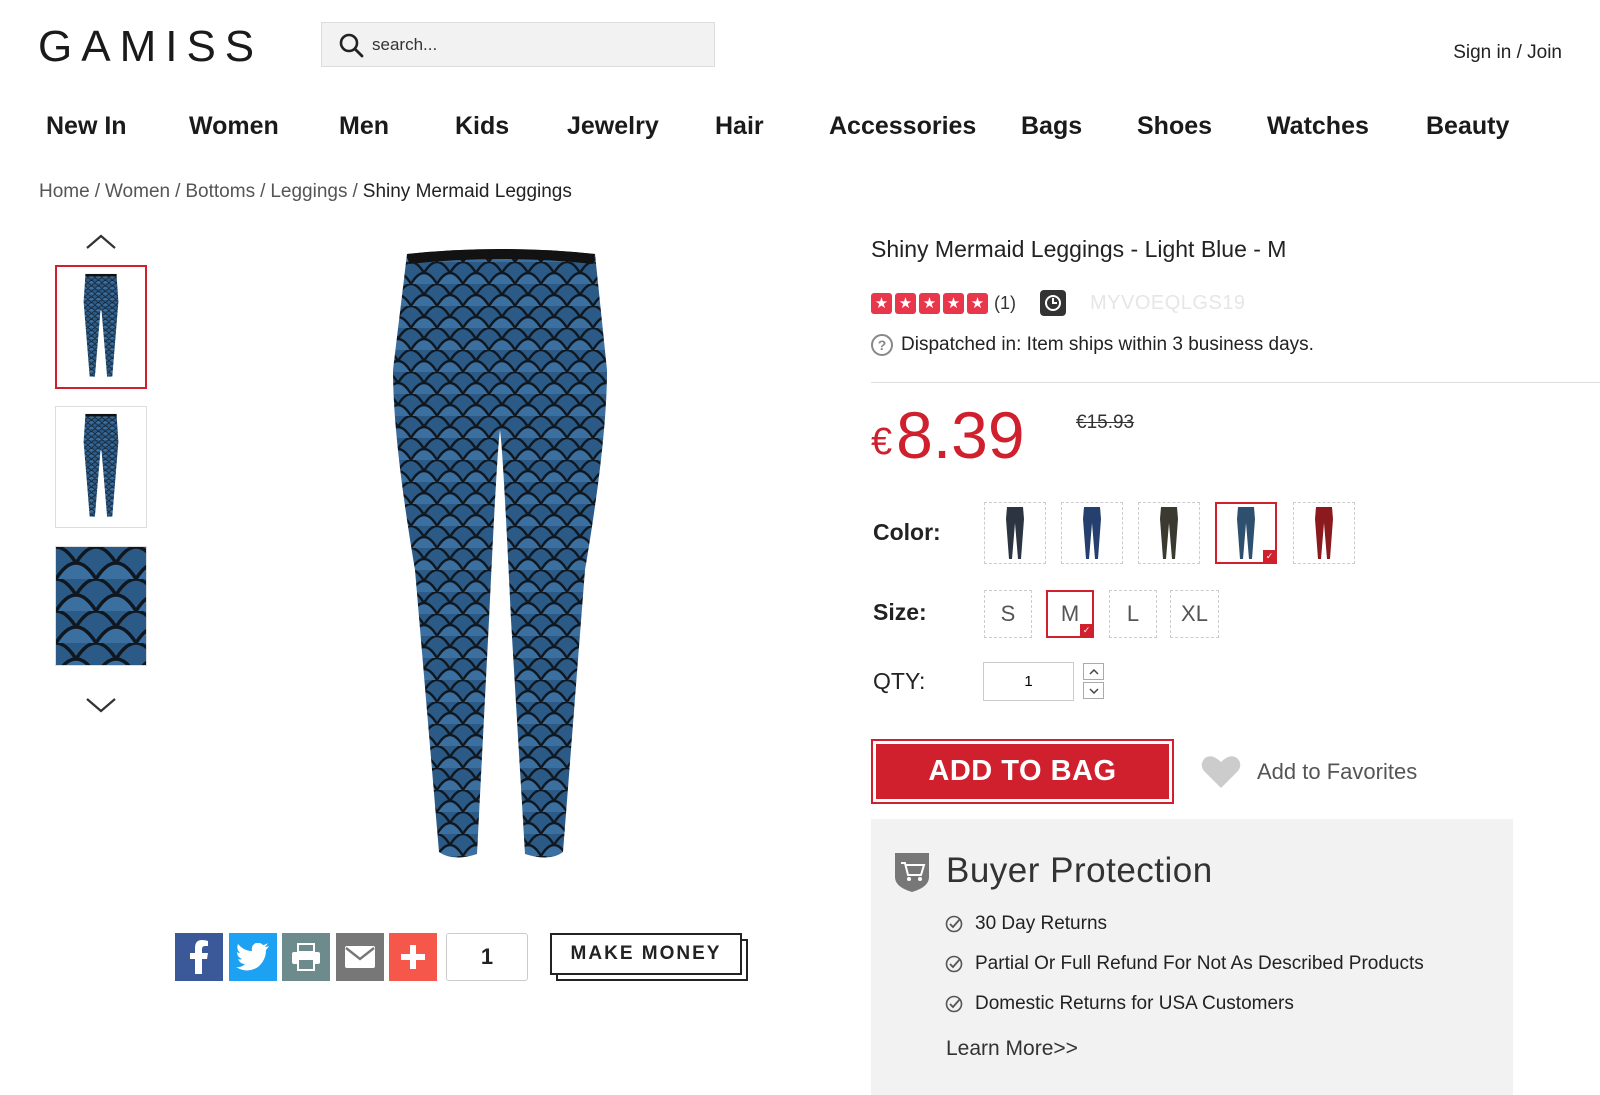 This screenshot has width=1600, height=1095. Describe the element at coordinates (532, 44) in the screenshot. I see `search-input` at that location.